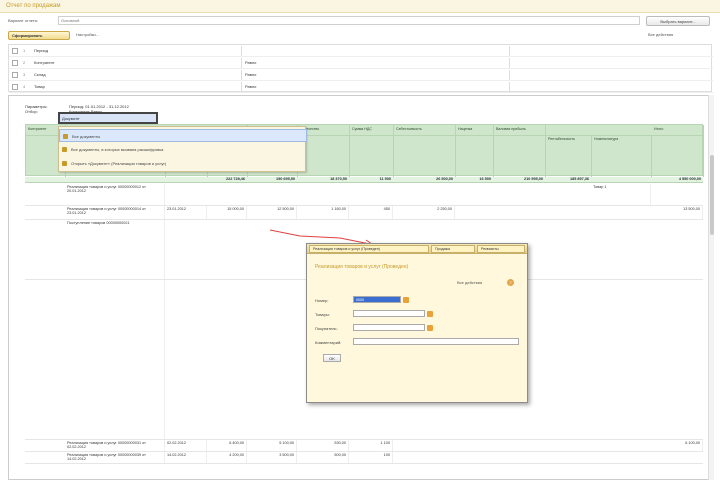 The width and height of the screenshot is (720, 480). I want to click on param-row: 1 Период, so click(361, 51).